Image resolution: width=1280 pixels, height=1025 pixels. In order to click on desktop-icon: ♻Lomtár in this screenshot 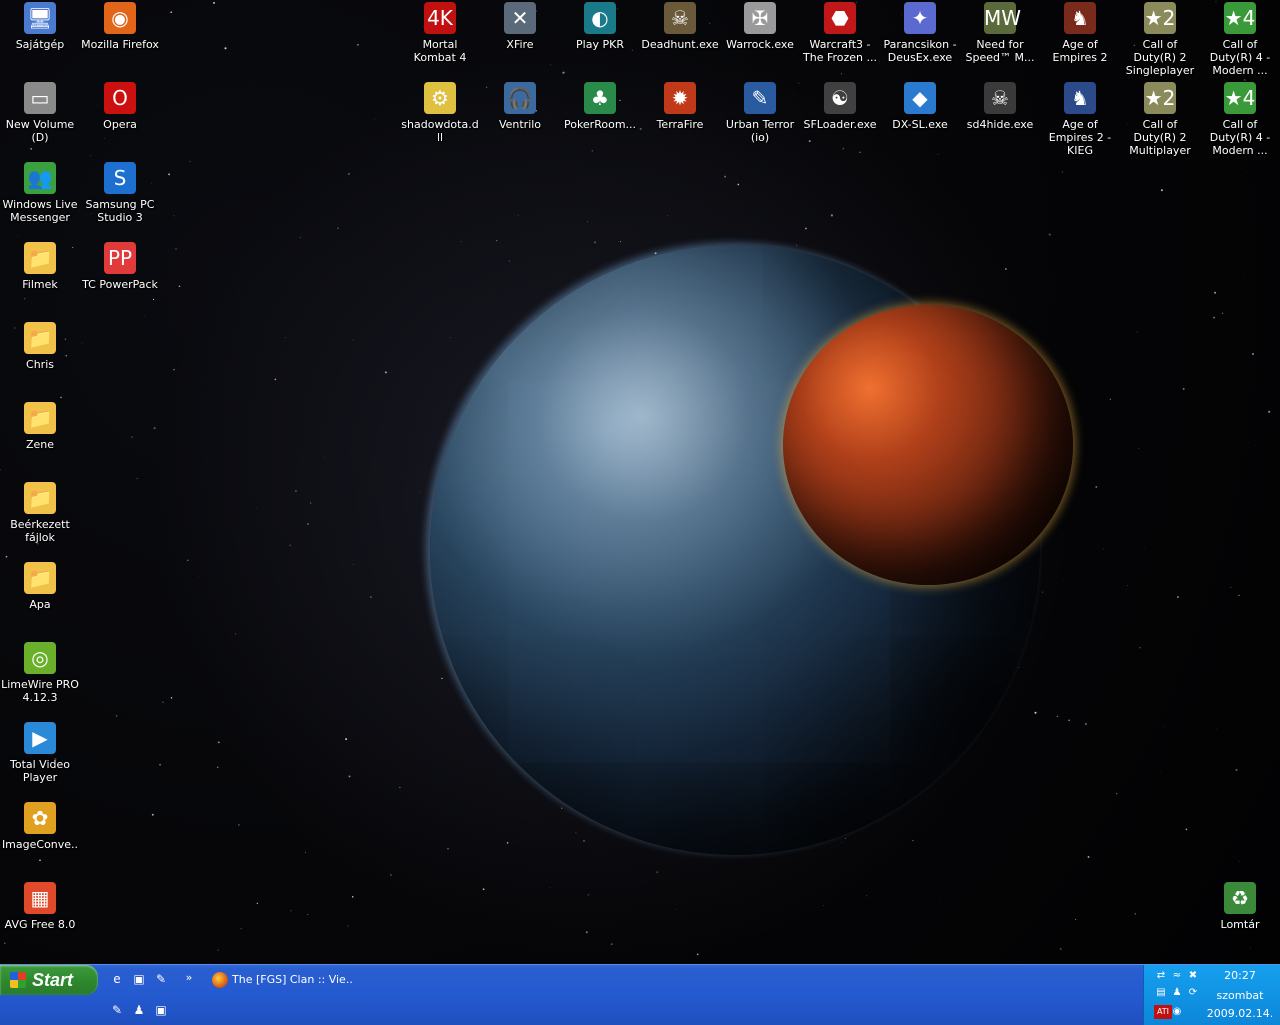, I will do `click(1240, 920)`.